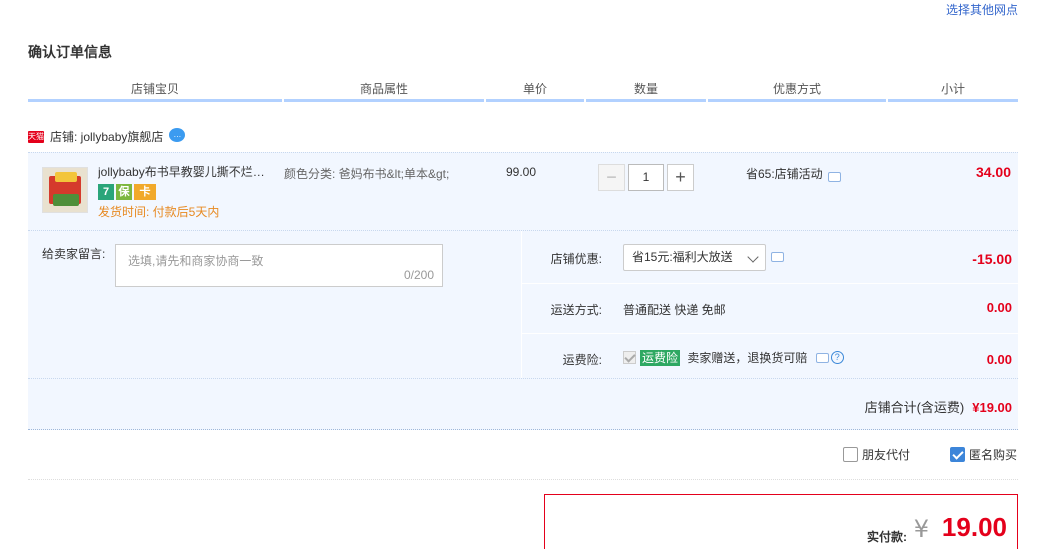 This screenshot has height=549, width=1047. What do you see at coordinates (784, 174) in the screenshot?
I see `item-discount-text: 省65:店铺活动` at bounding box center [784, 174].